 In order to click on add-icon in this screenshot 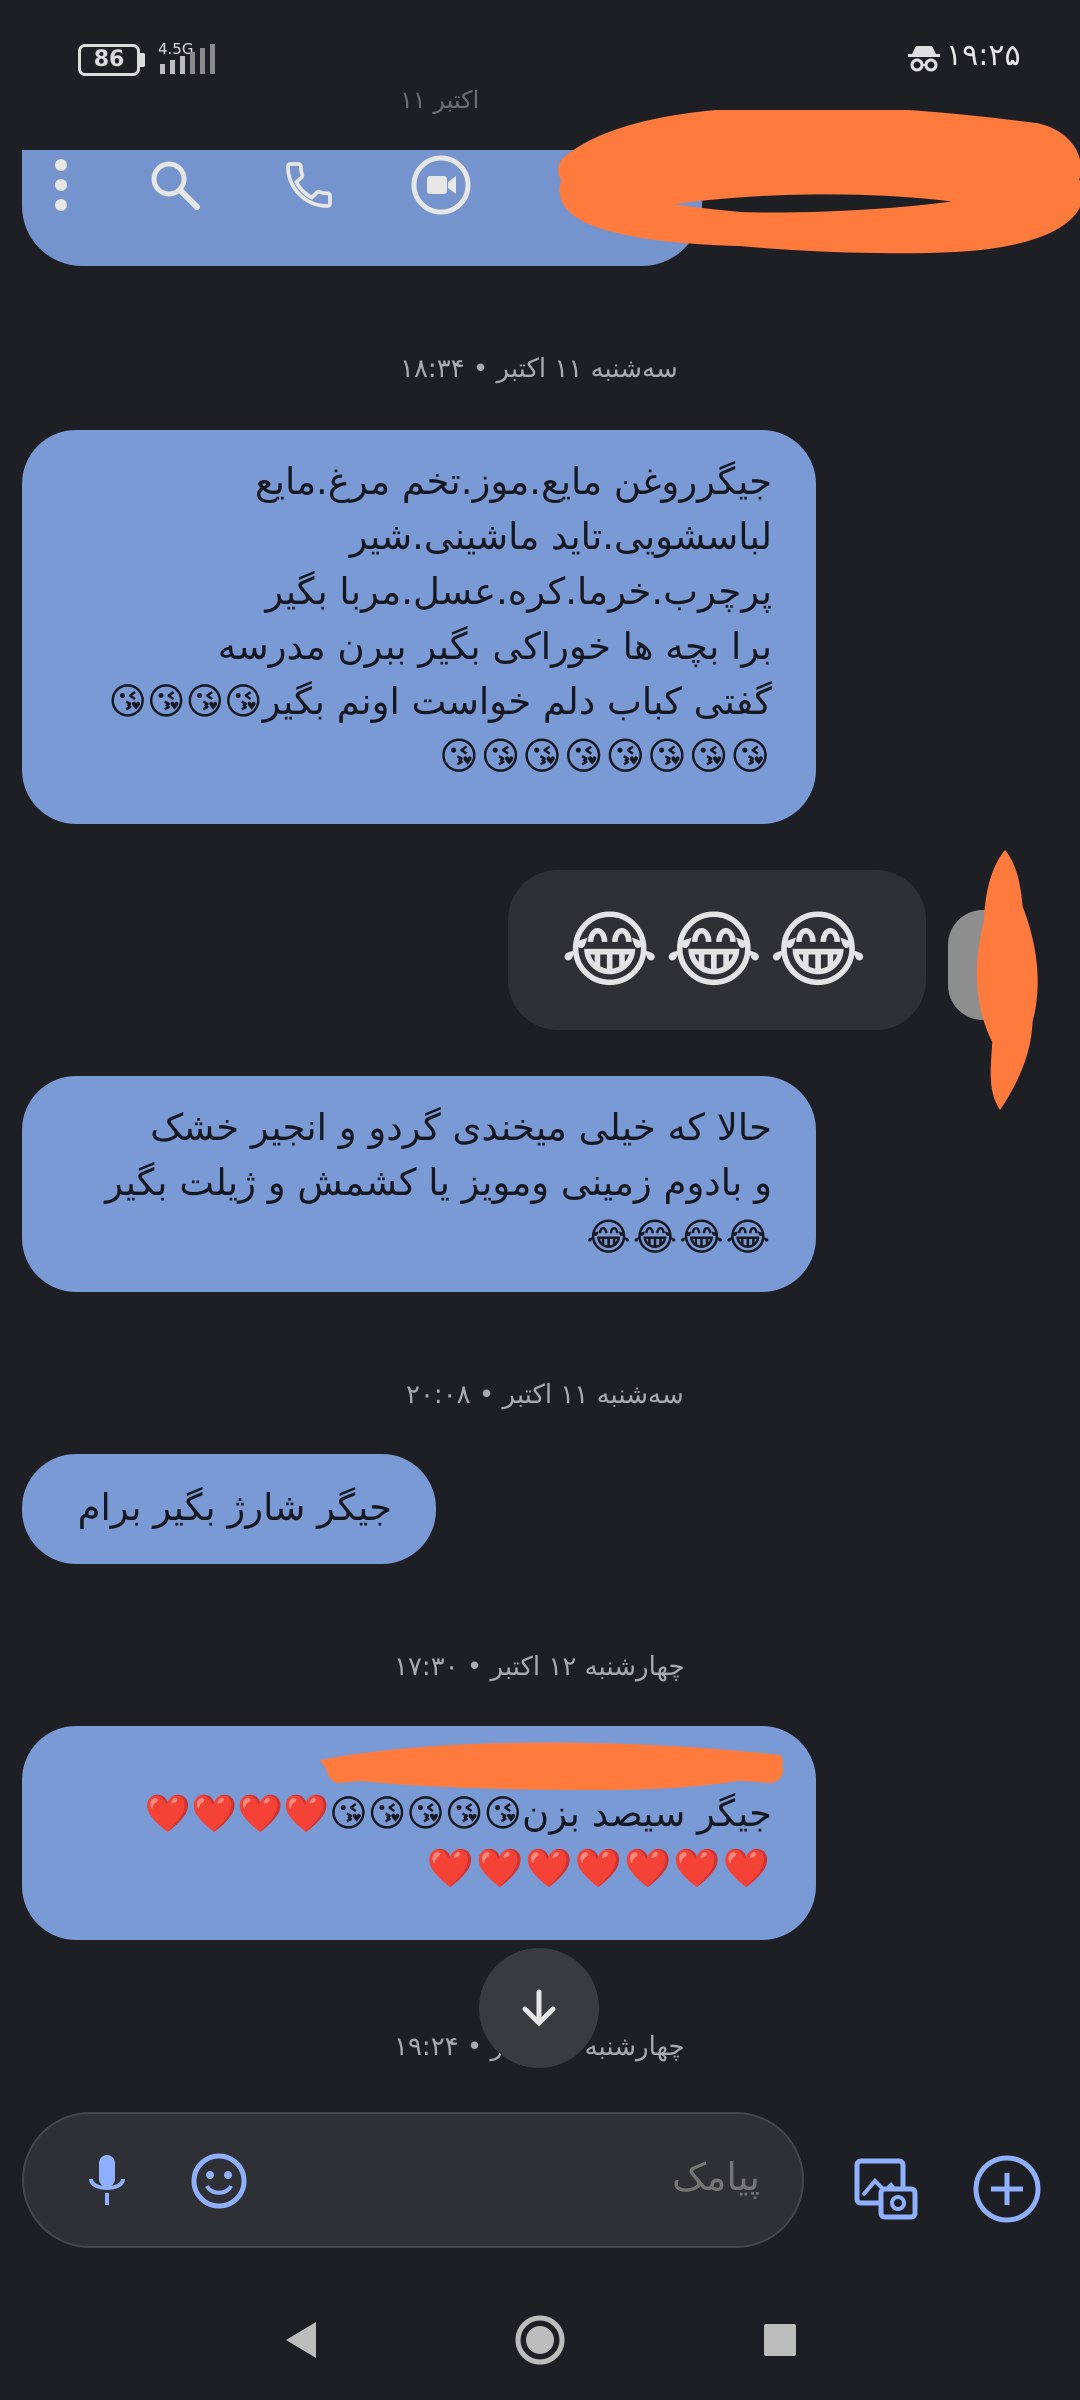, I will do `click(1007, 2189)`.